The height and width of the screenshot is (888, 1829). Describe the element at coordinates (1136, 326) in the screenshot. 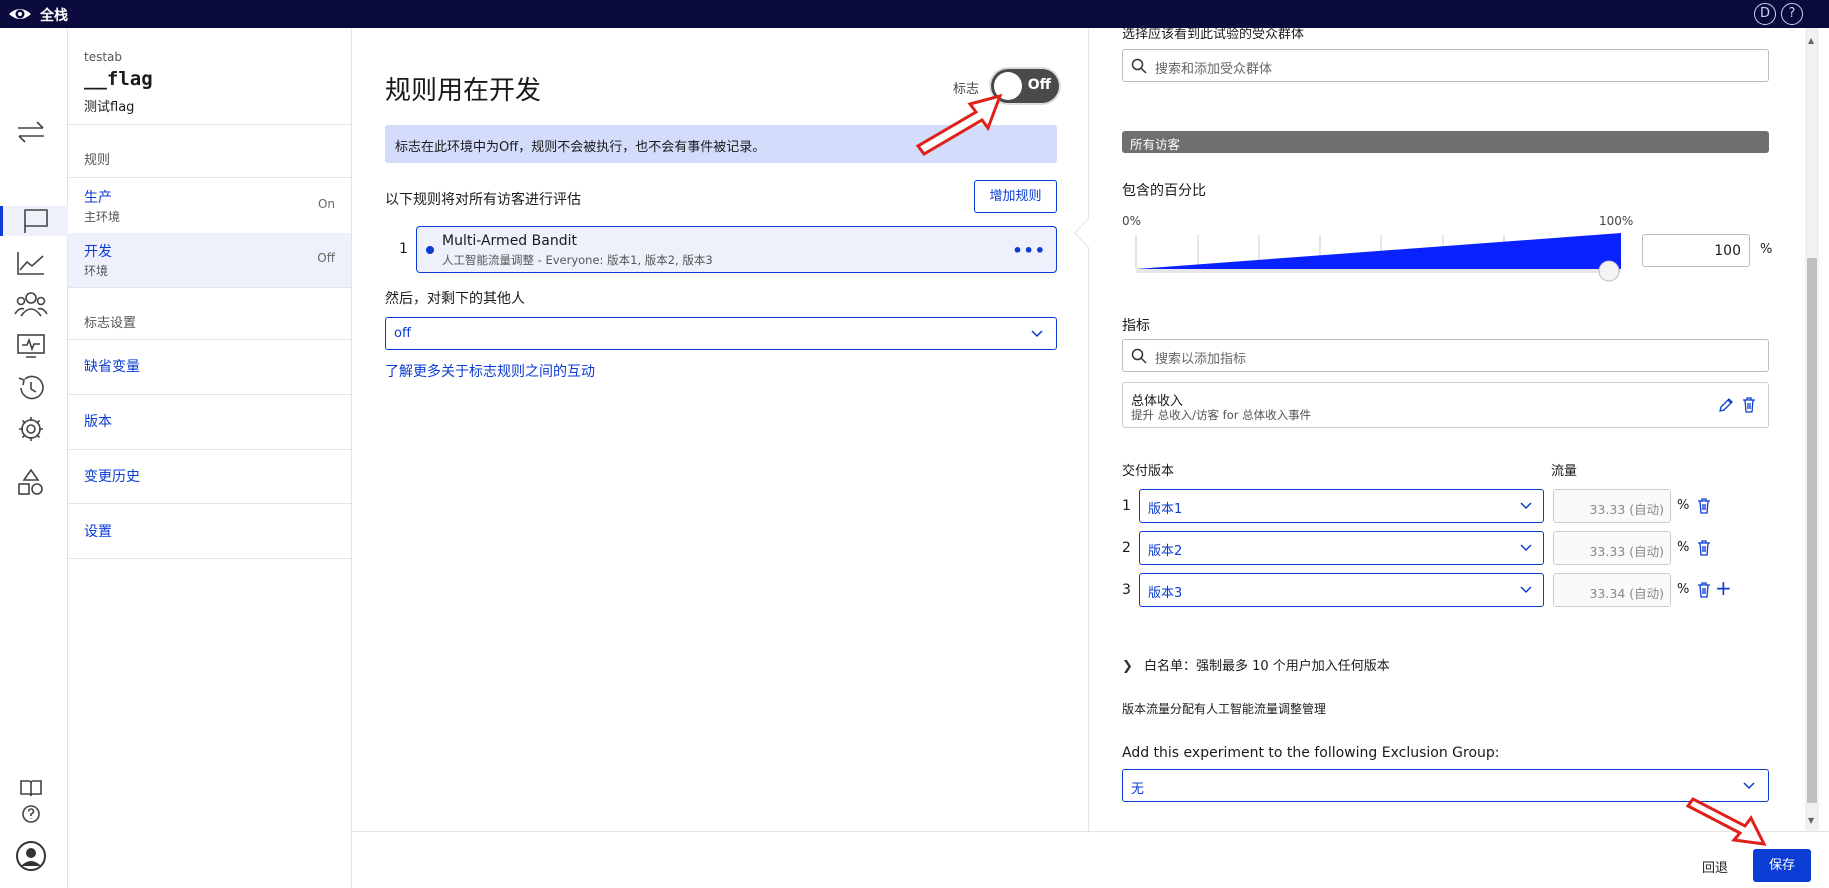

I see `metrics-label: 指标` at that location.